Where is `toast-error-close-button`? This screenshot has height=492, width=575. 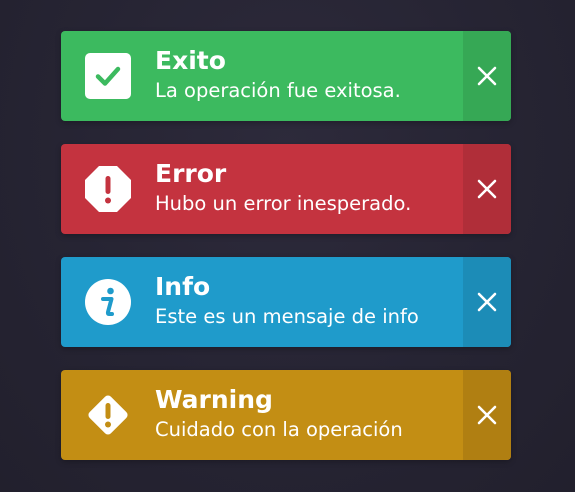 toast-error-close-button is located at coordinates (487, 189).